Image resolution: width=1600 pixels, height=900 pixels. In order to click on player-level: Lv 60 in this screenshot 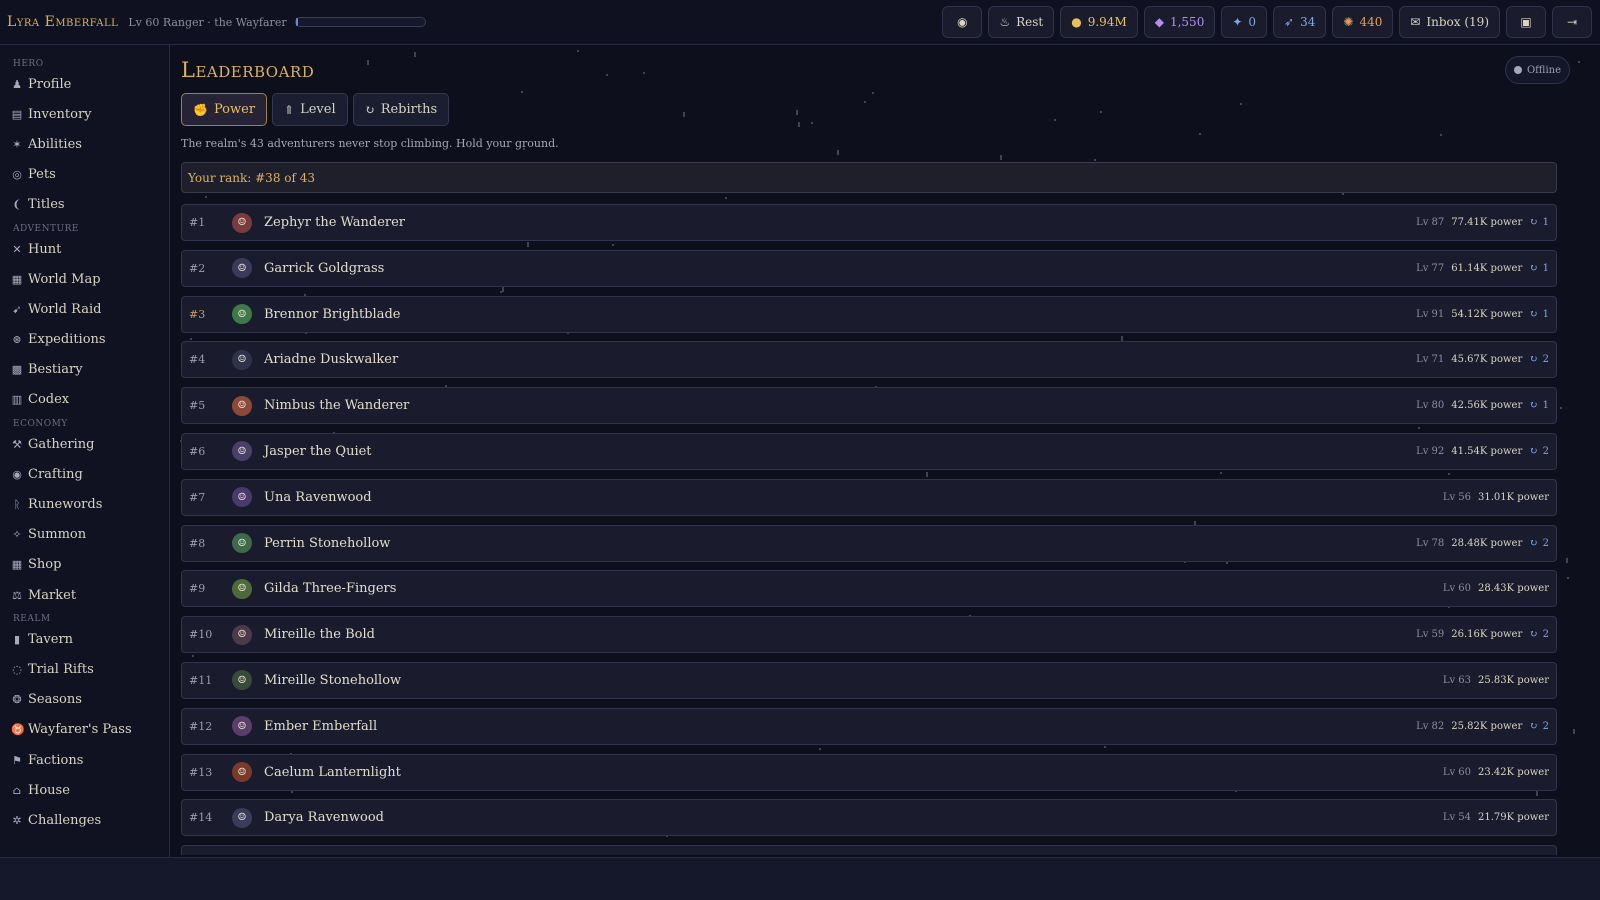, I will do `click(1457, 772)`.